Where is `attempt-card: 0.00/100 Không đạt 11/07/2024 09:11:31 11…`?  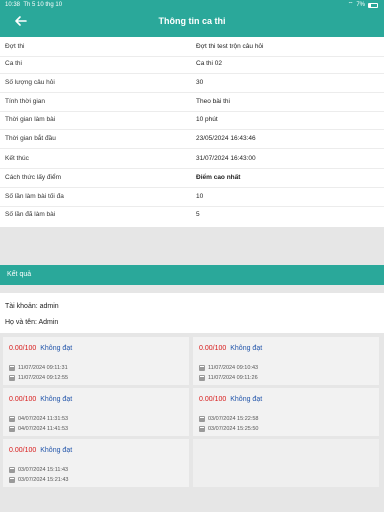 attempt-card: 0.00/100 Không đạt 11/07/2024 09:11:31 11… is located at coordinates (96, 361).